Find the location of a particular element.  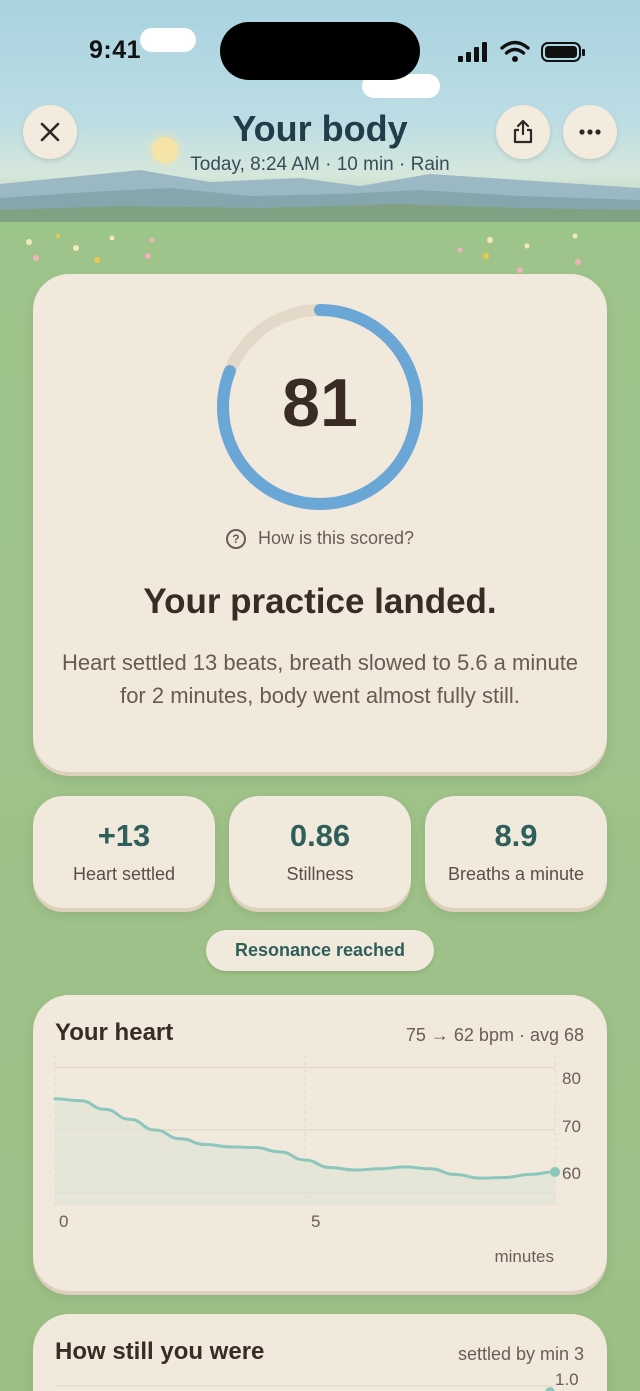

stat-heart-settled: +13 Heart settled is located at coordinates (124, 852).